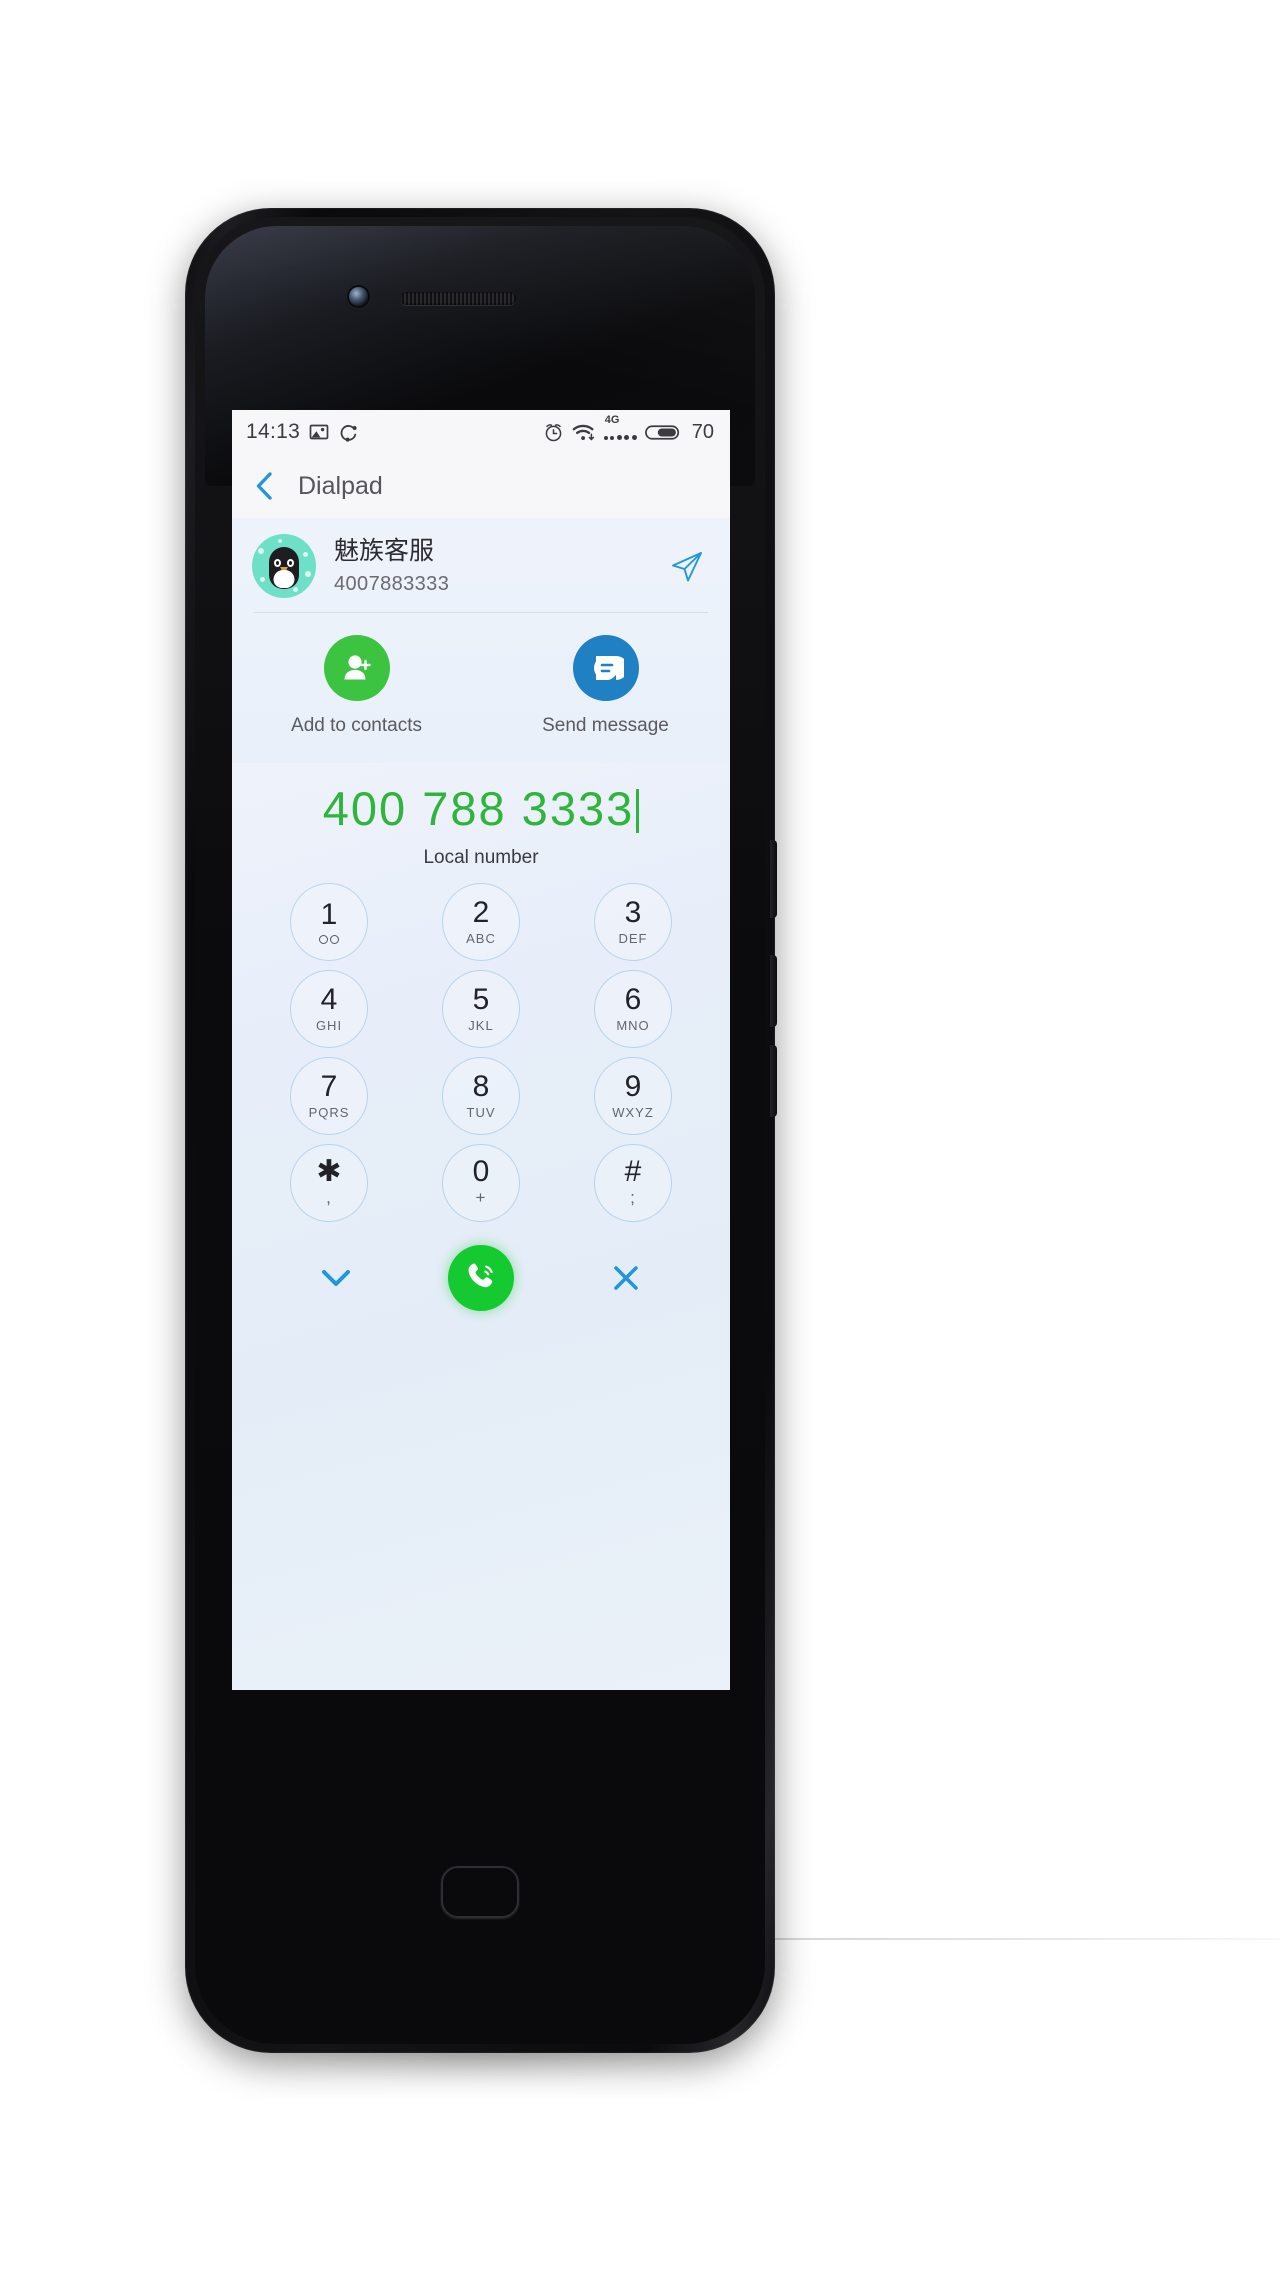  Describe the element at coordinates (633, 1025) in the screenshot. I see `key-6-letters: MNO` at that location.